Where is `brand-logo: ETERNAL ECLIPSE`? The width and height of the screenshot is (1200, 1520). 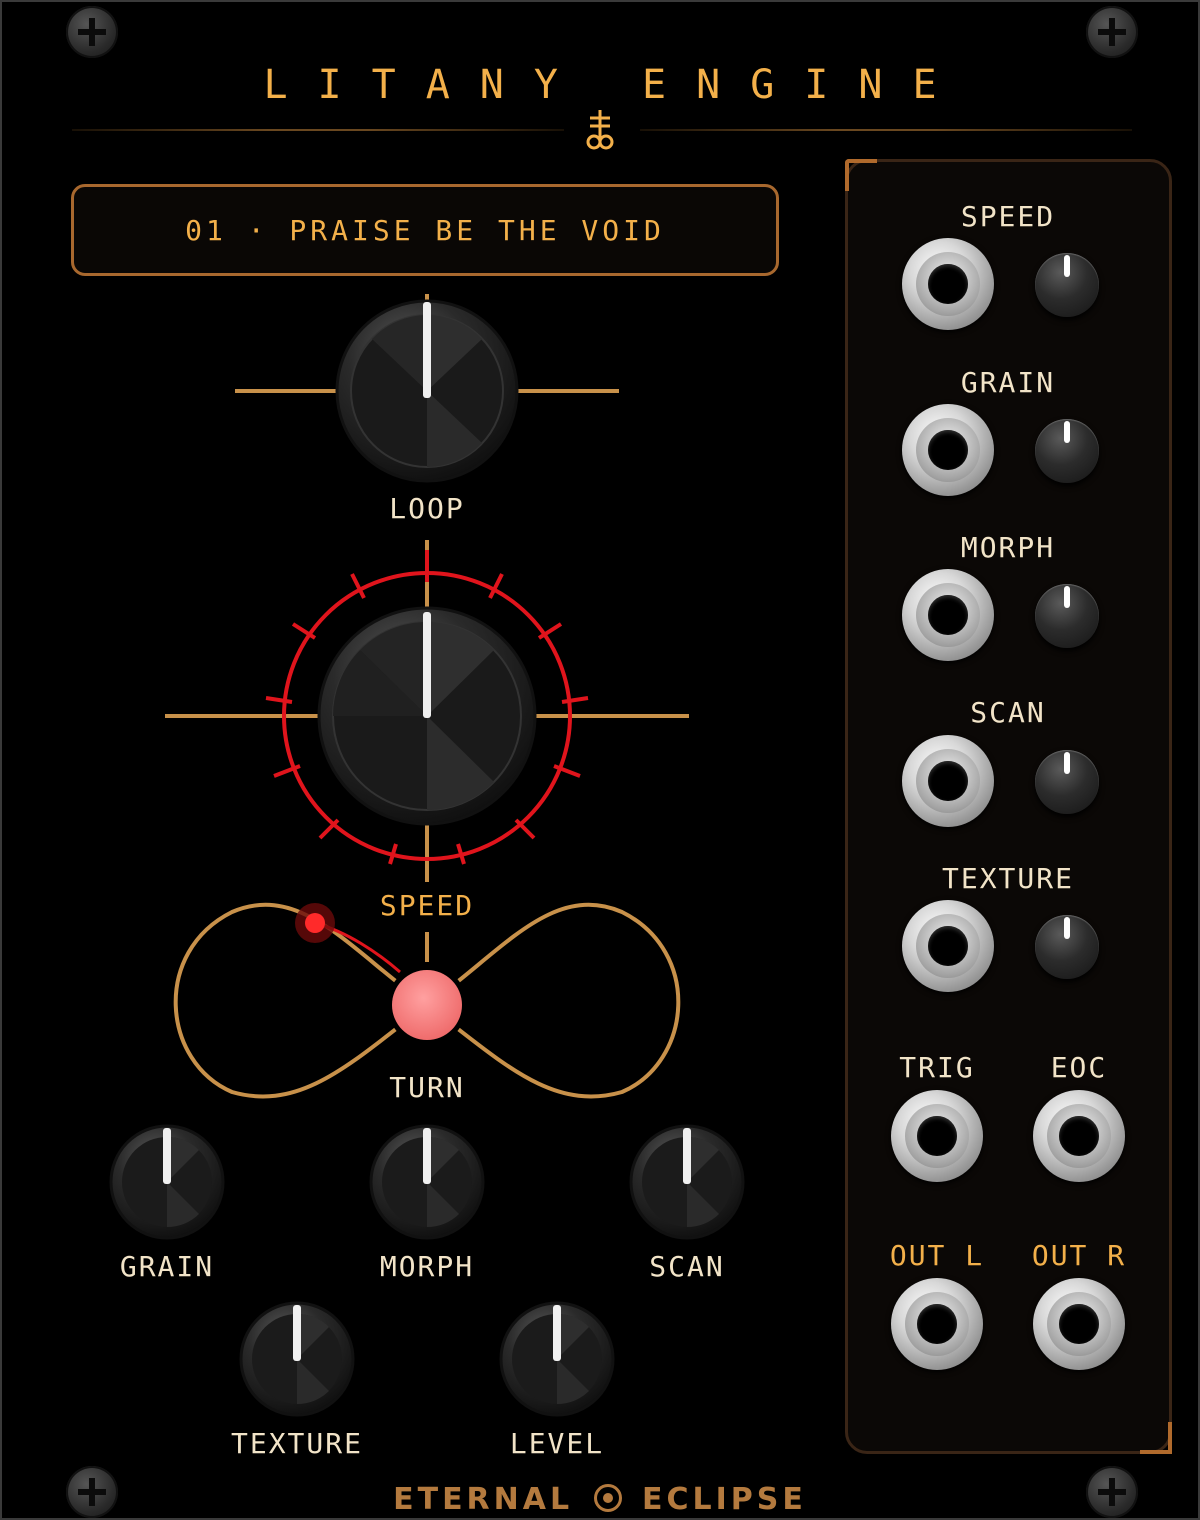 brand-logo: ETERNAL ECLIPSE is located at coordinates (600, 1499).